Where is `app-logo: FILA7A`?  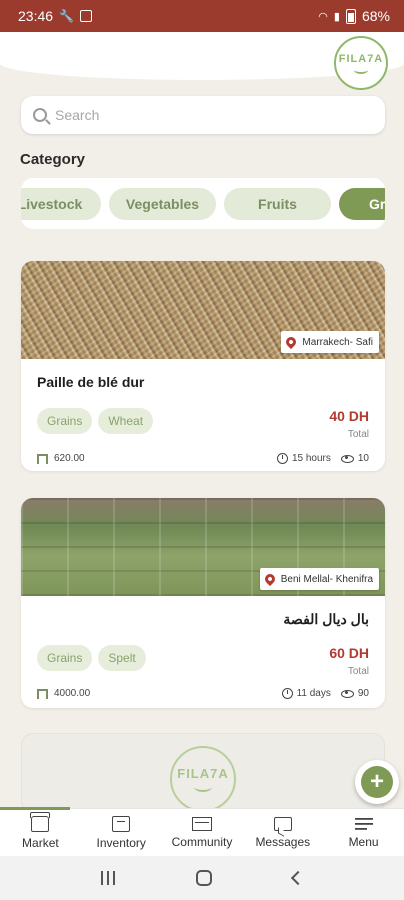 app-logo: FILA7A is located at coordinates (361, 63).